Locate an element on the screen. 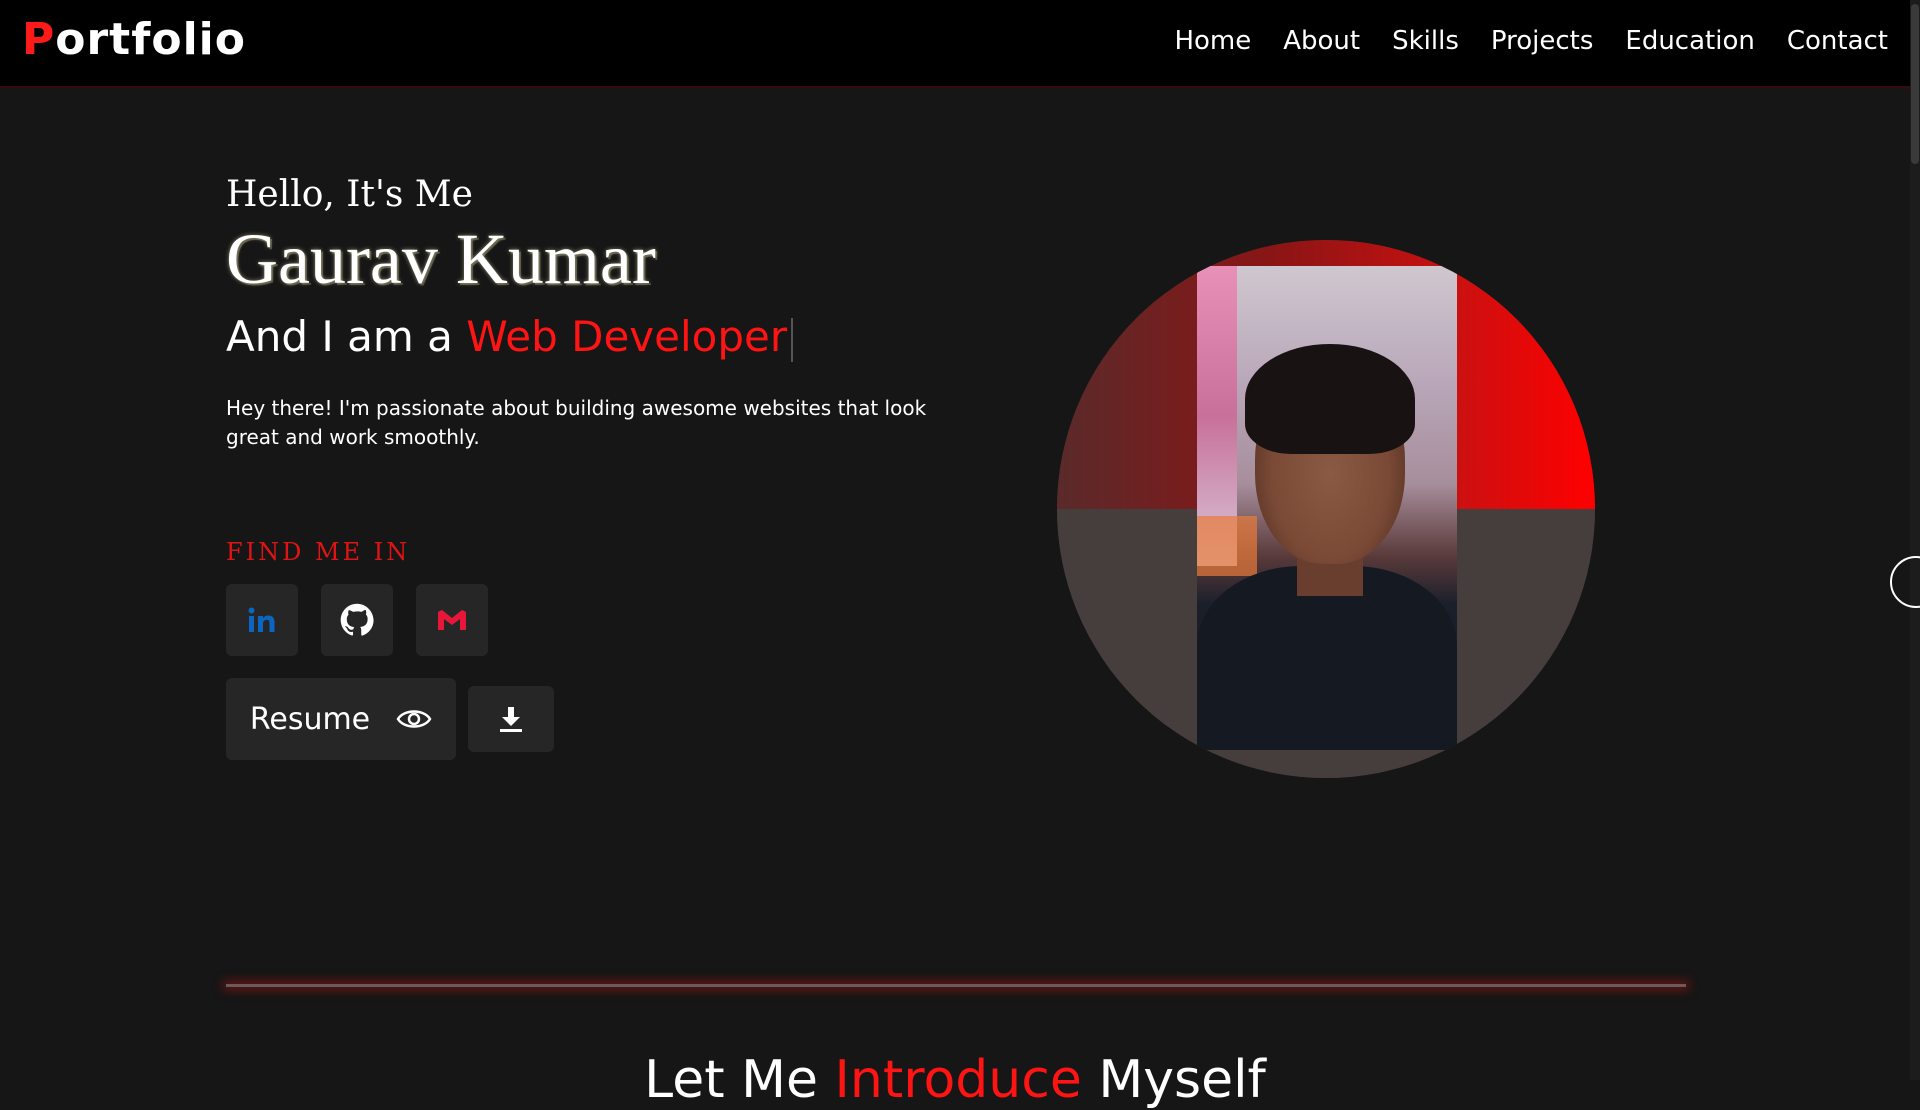 Image resolution: width=1920 pixels, height=1110 pixels. nav-link-projects: Projects is located at coordinates (1542, 41).